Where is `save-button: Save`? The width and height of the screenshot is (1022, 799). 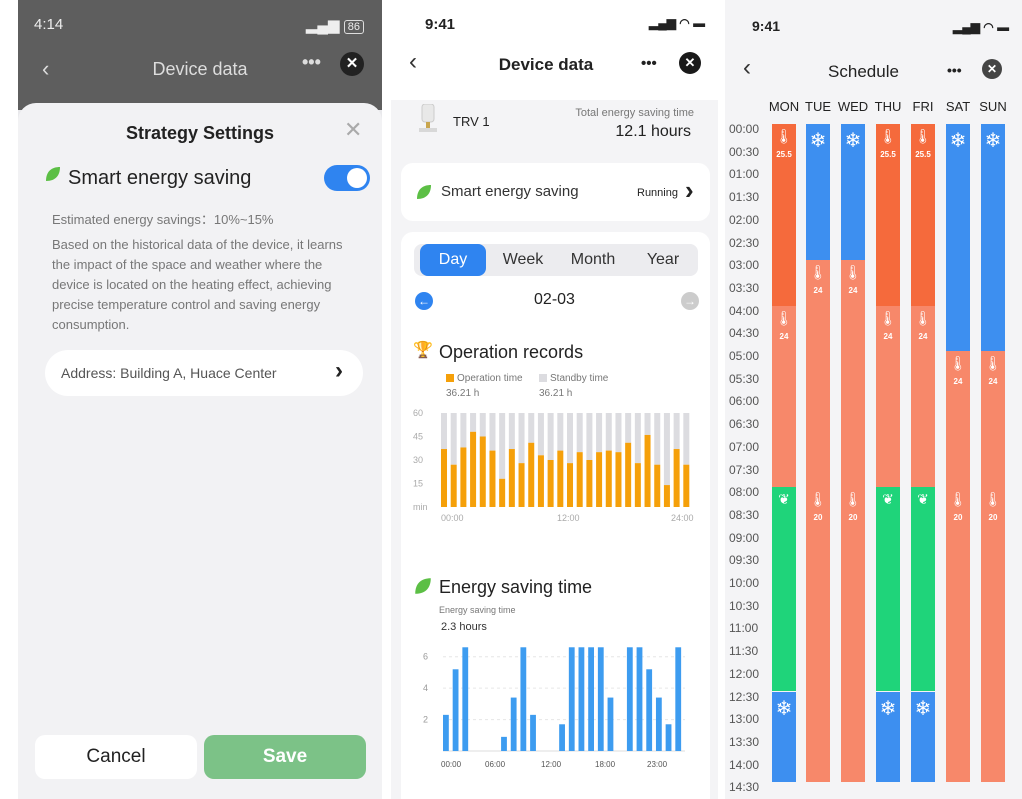 save-button: Save is located at coordinates (285, 757).